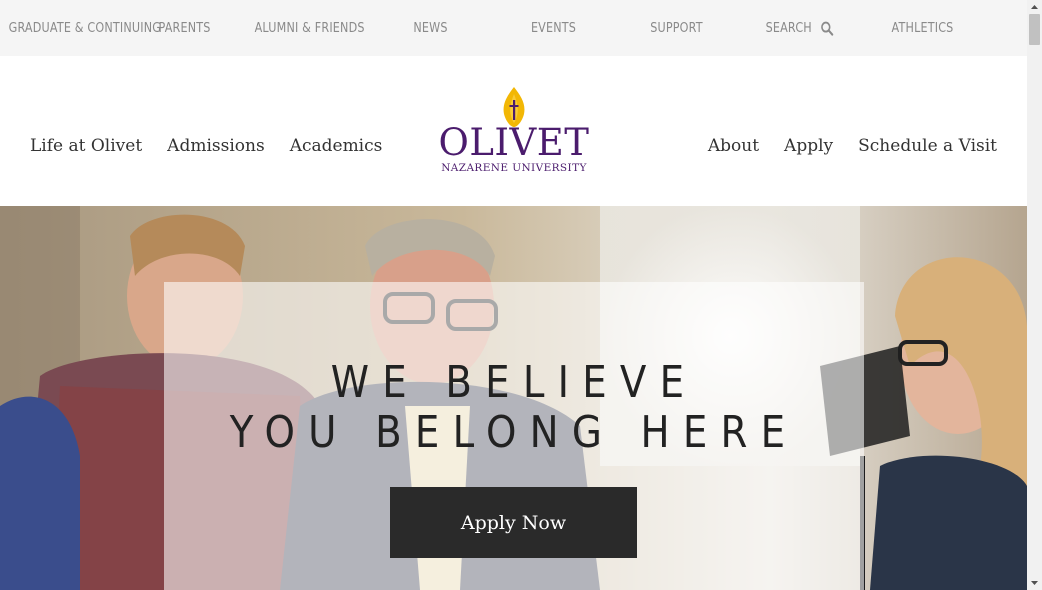  I want to click on utility-link-label: SUPPORT, so click(676, 28).